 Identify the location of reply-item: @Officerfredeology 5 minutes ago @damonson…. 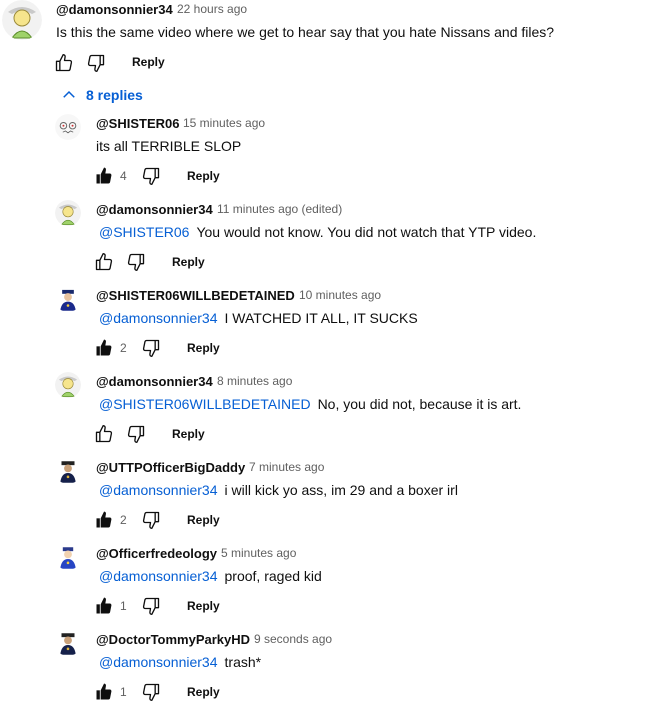
(329, 587).